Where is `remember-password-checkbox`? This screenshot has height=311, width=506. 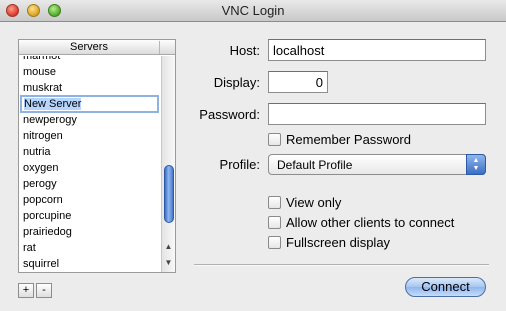 remember-password-checkbox is located at coordinates (274, 139).